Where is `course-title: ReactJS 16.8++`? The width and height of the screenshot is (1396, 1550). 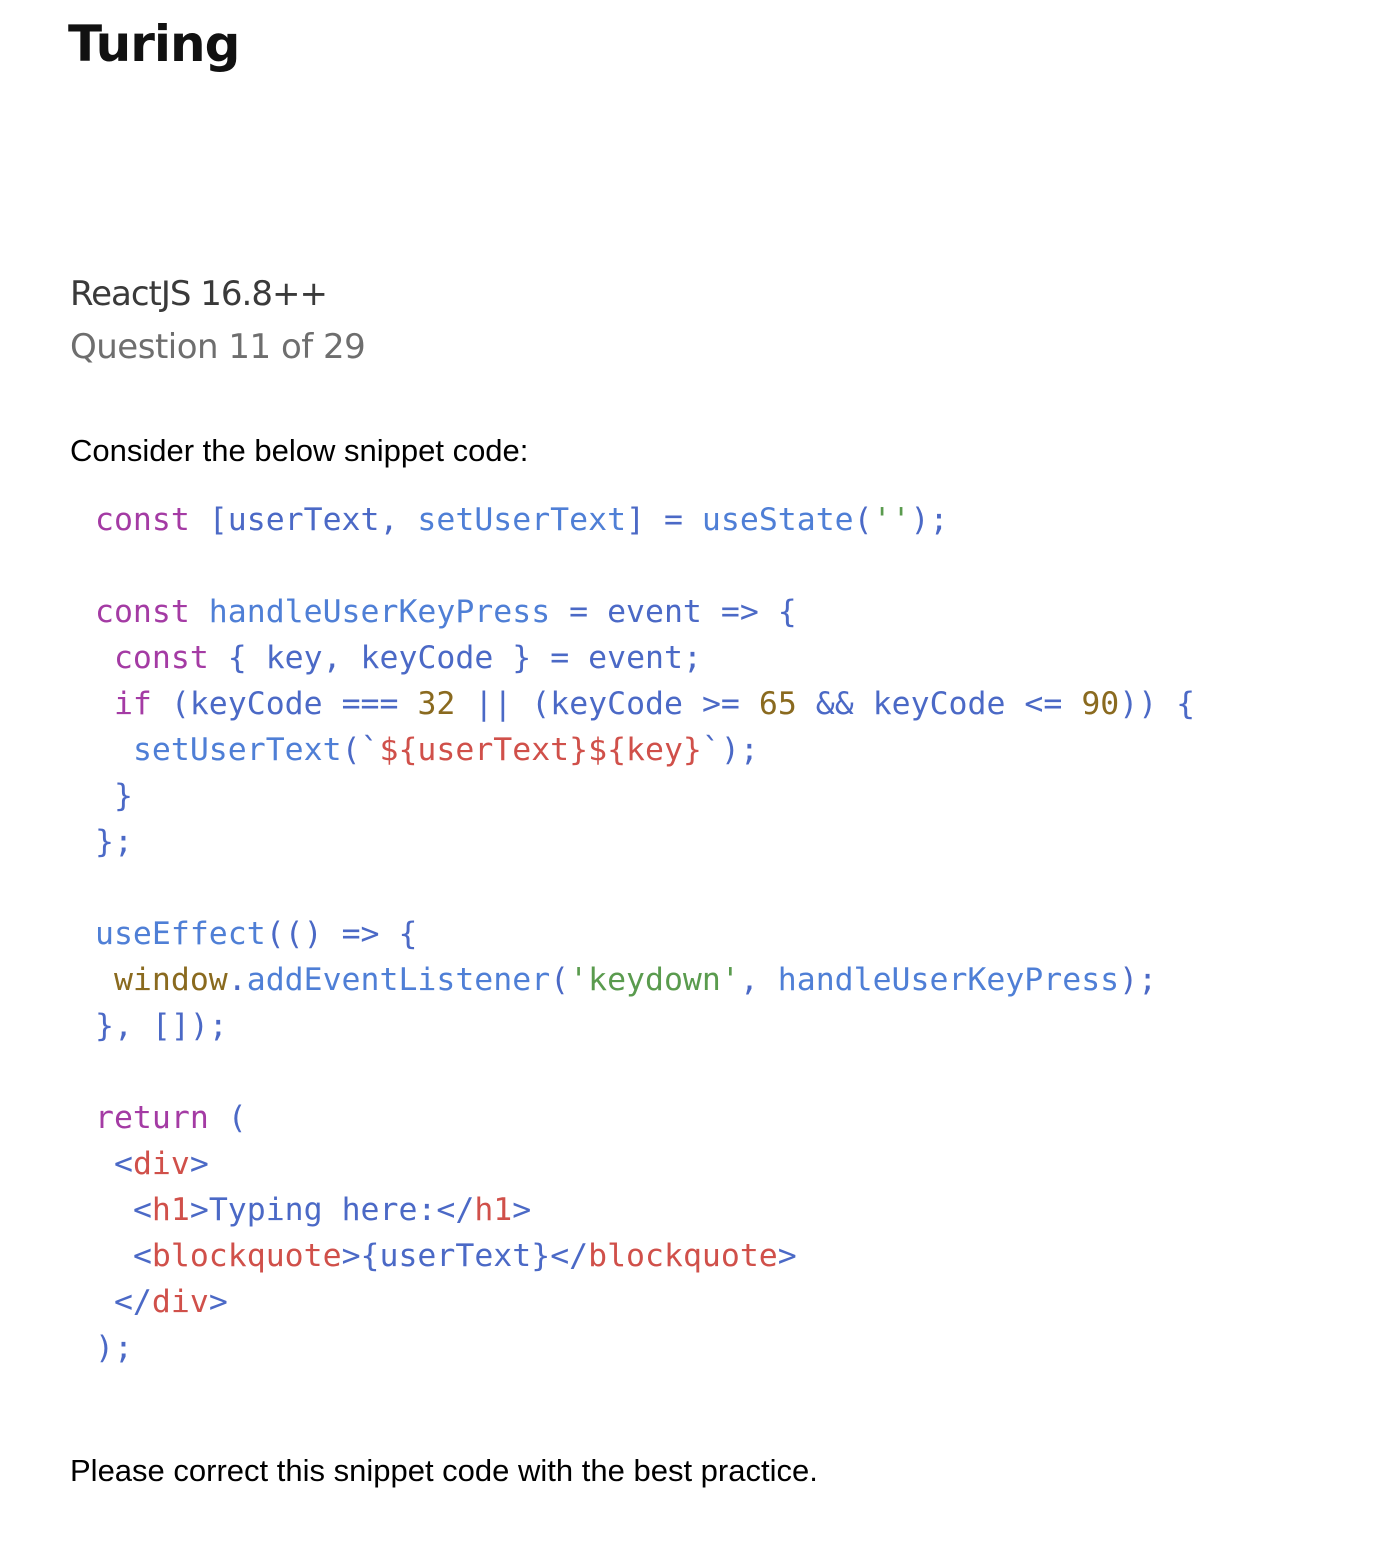 course-title: ReactJS 16.8++ is located at coordinates (199, 294).